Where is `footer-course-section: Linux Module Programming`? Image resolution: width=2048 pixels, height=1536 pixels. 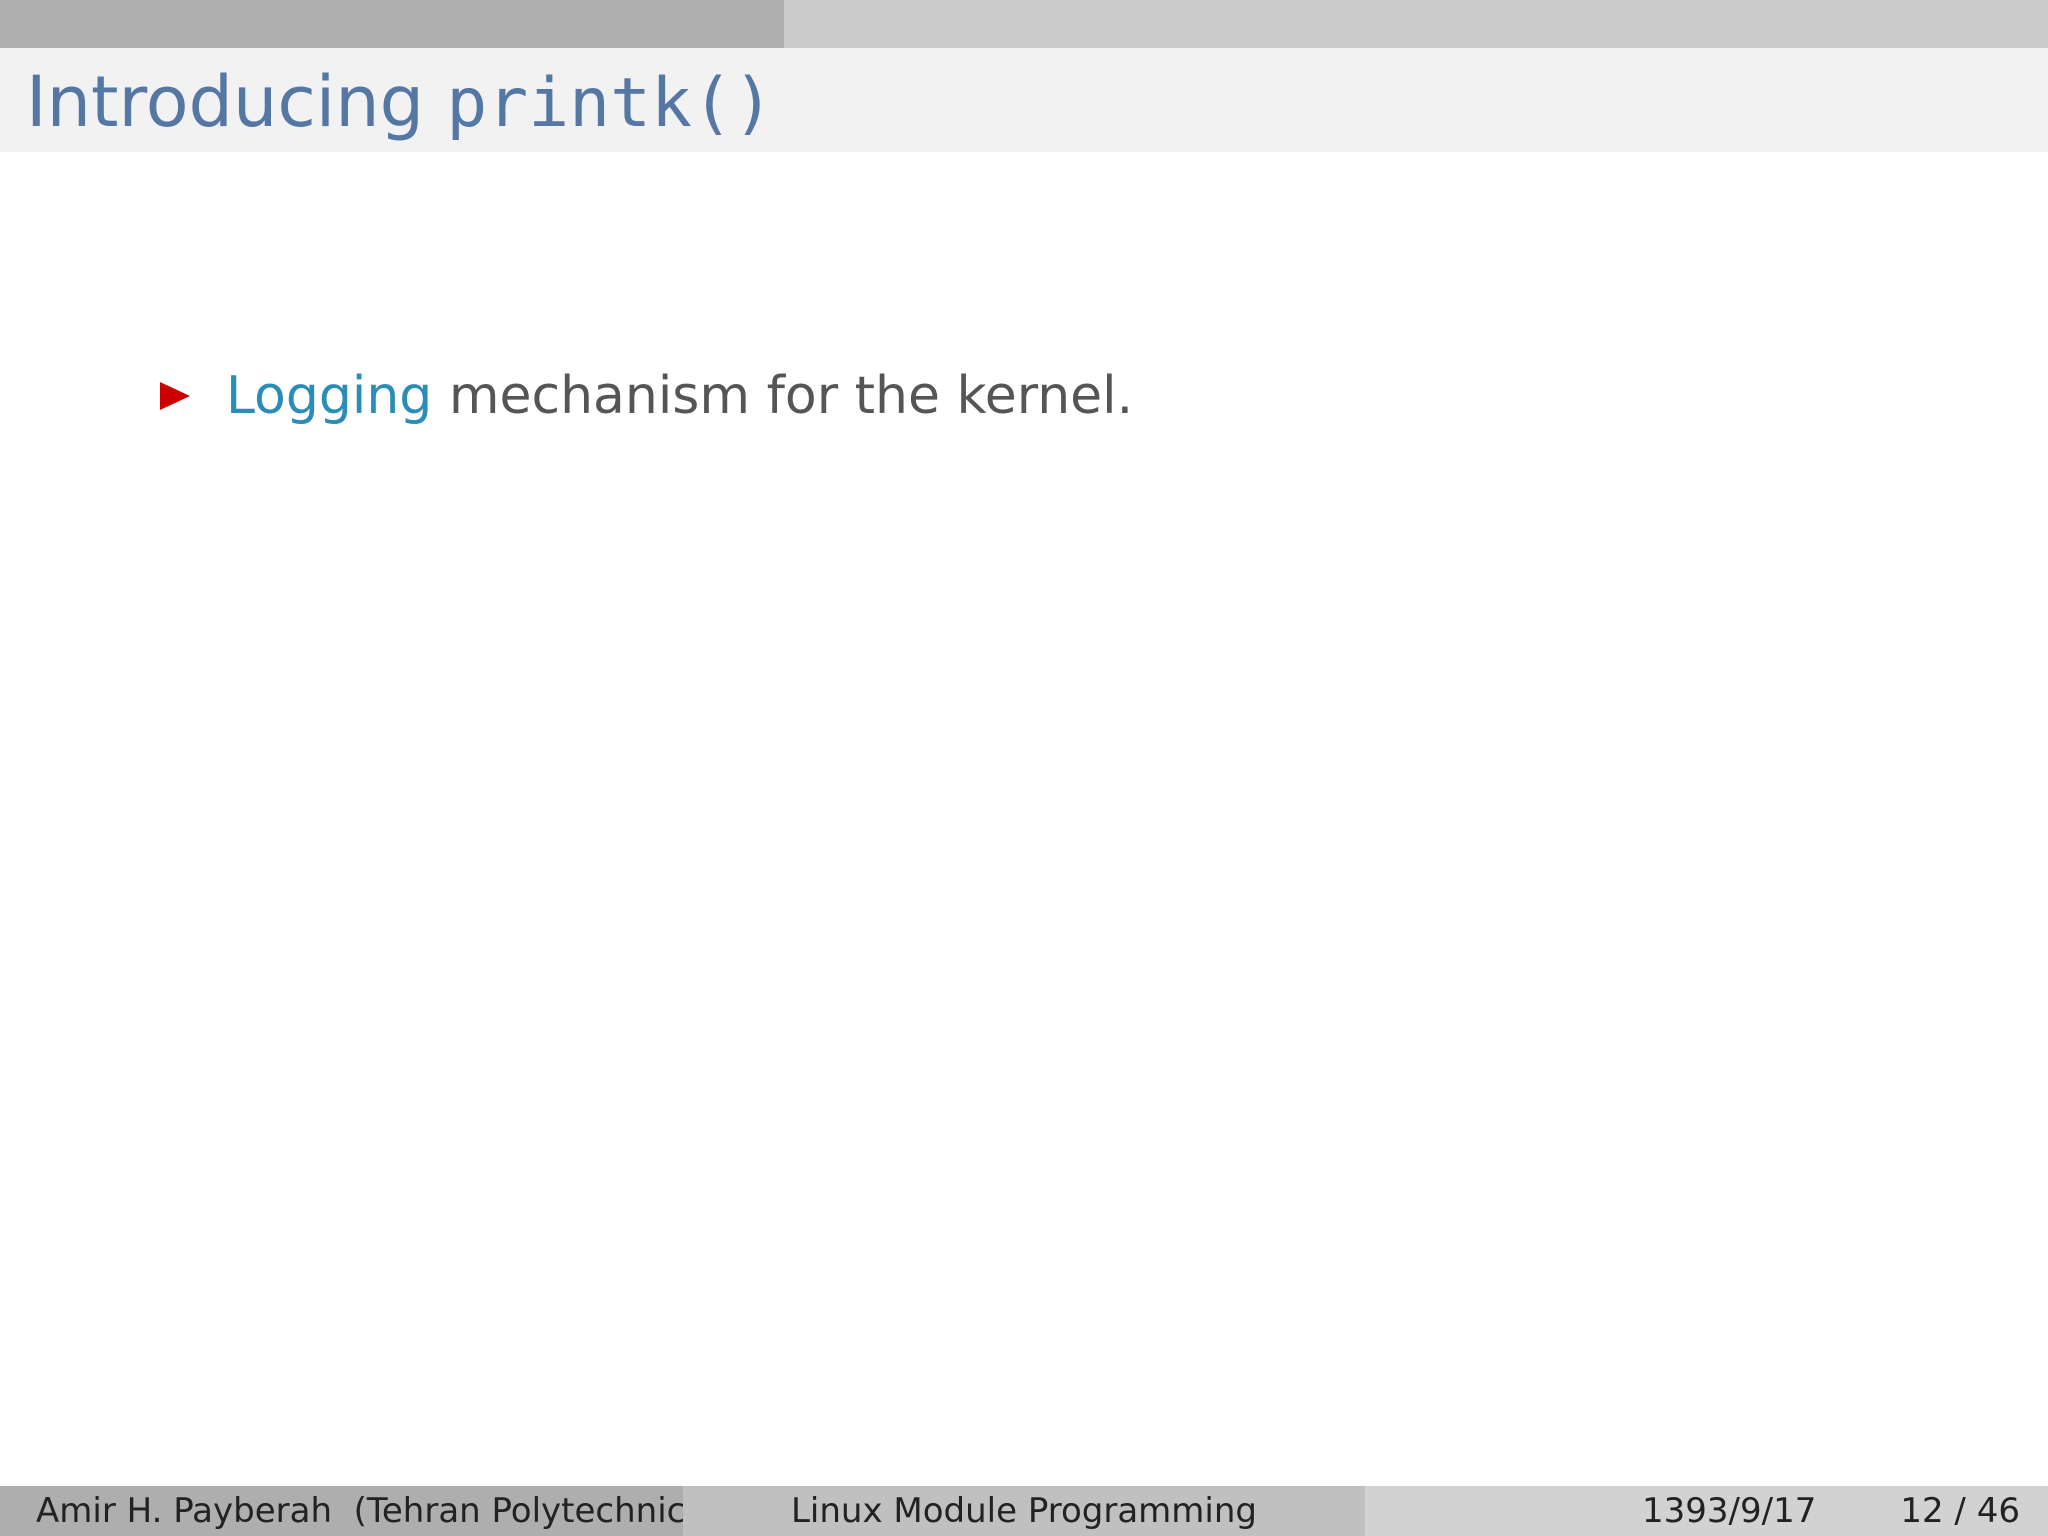
footer-course-section: Linux Module Programming is located at coordinates (1024, 1511).